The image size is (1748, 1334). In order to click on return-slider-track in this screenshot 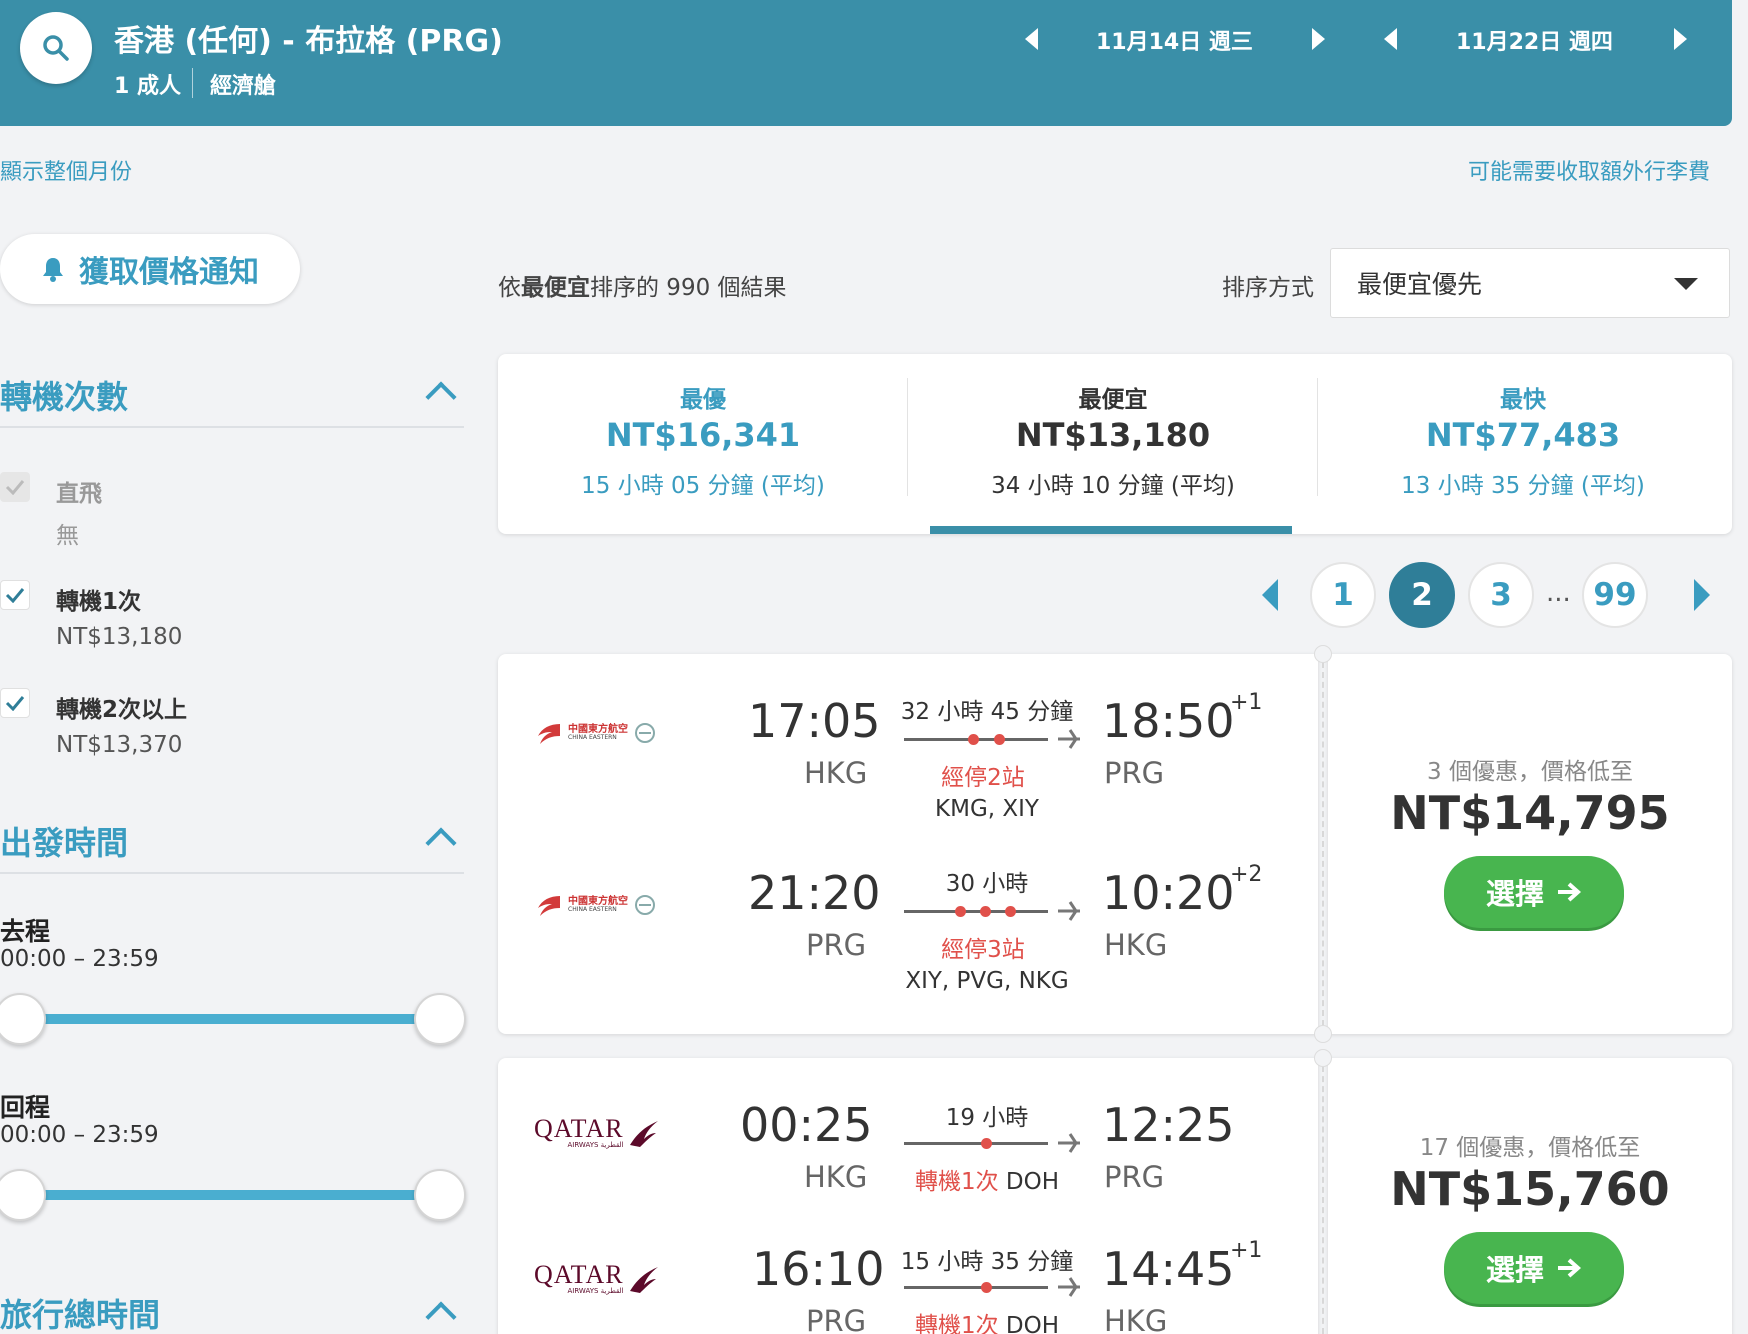, I will do `click(230, 1195)`.